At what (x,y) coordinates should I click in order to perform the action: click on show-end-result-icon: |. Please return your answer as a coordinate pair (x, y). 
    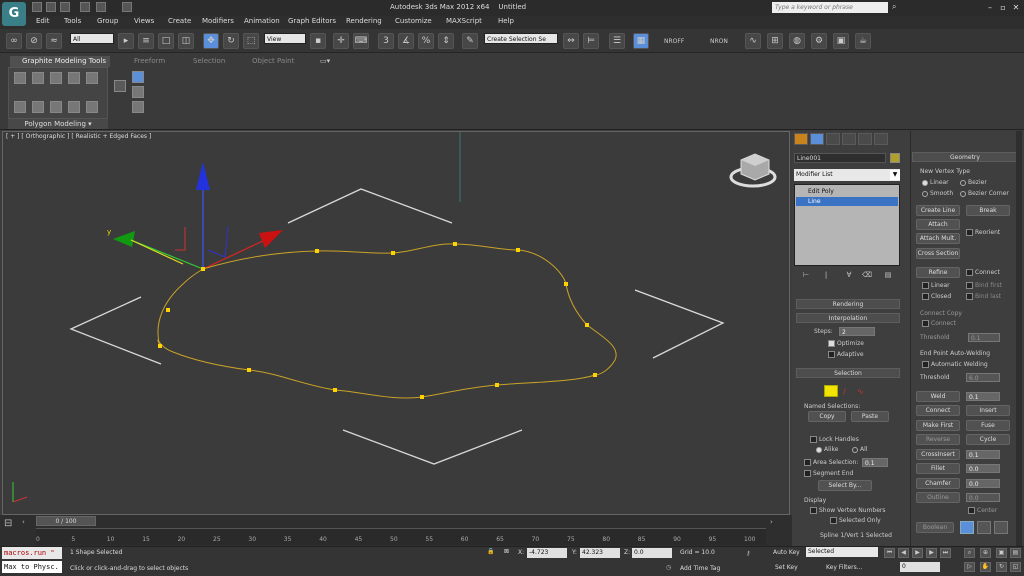
    Looking at the image, I should click on (826, 276).